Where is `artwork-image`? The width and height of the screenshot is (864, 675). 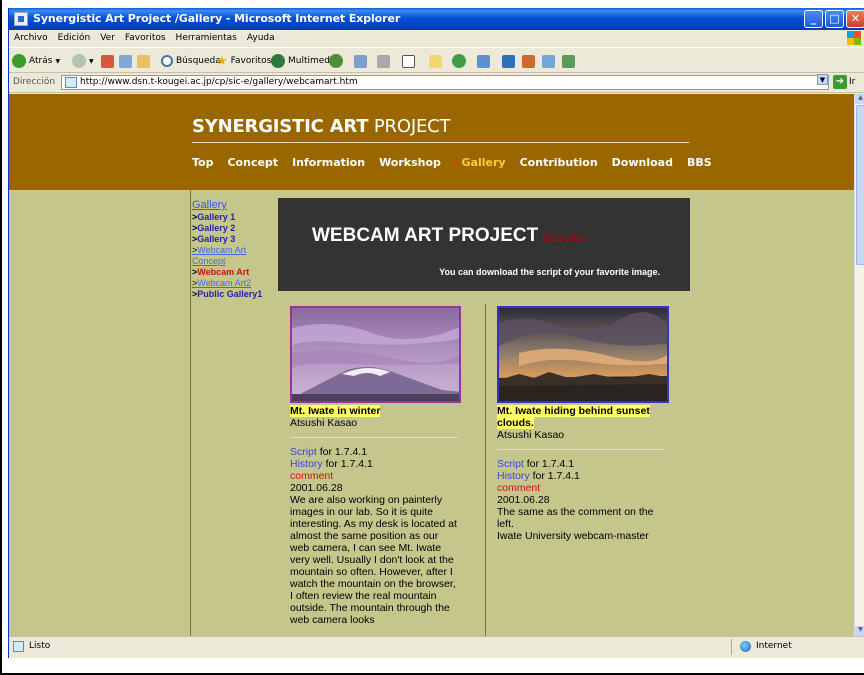 artwork-image is located at coordinates (375, 354).